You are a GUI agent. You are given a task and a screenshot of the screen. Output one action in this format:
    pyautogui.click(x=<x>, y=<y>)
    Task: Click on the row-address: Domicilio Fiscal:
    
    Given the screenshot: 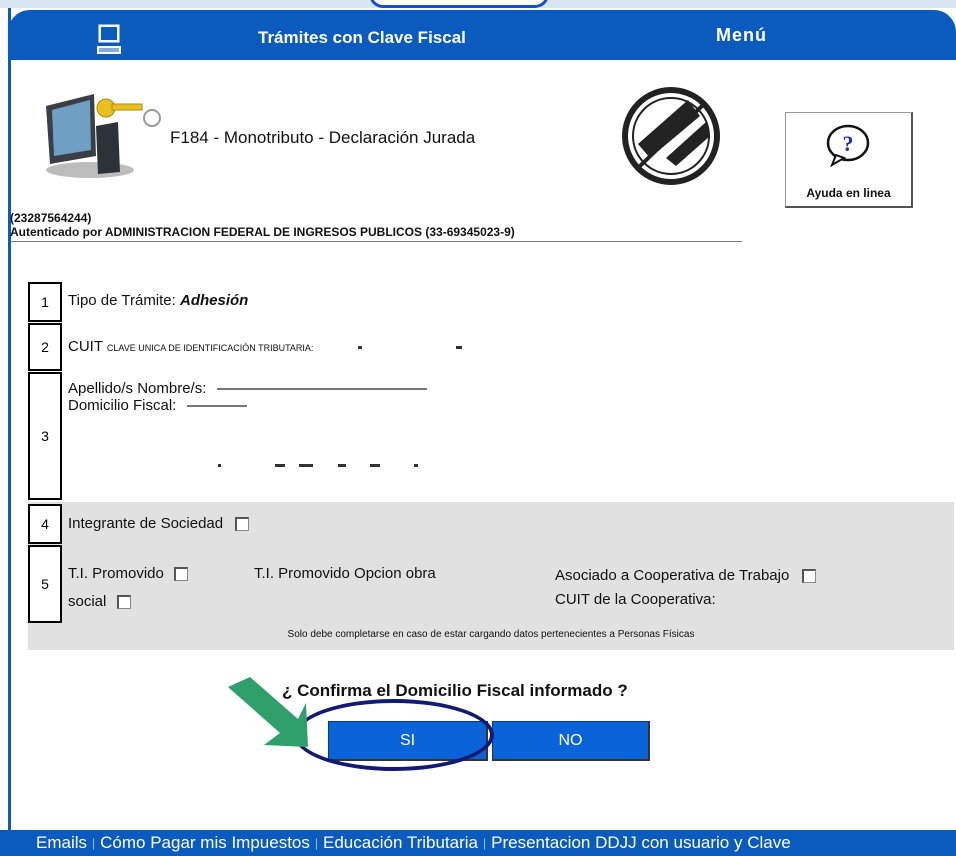 What is the action you would take?
    pyautogui.click(x=157, y=405)
    